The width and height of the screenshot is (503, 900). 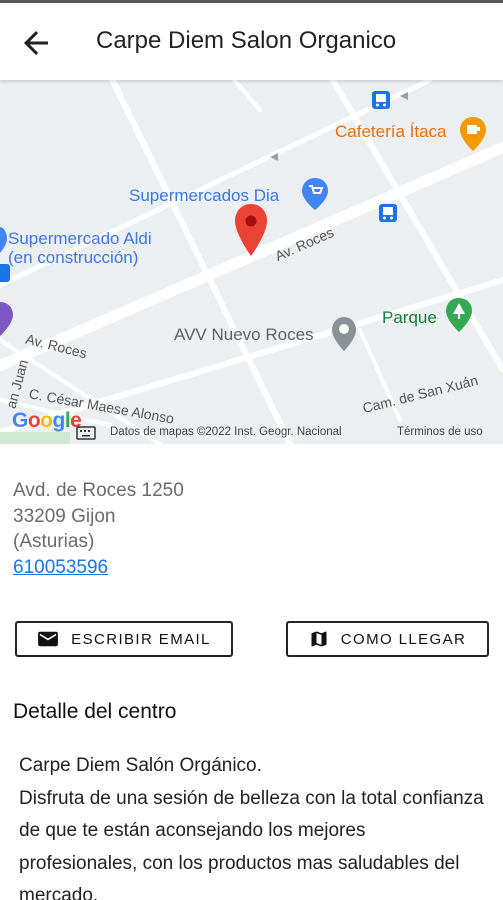 What do you see at coordinates (6, 319) in the screenshot?
I see `place-pin-icon` at bounding box center [6, 319].